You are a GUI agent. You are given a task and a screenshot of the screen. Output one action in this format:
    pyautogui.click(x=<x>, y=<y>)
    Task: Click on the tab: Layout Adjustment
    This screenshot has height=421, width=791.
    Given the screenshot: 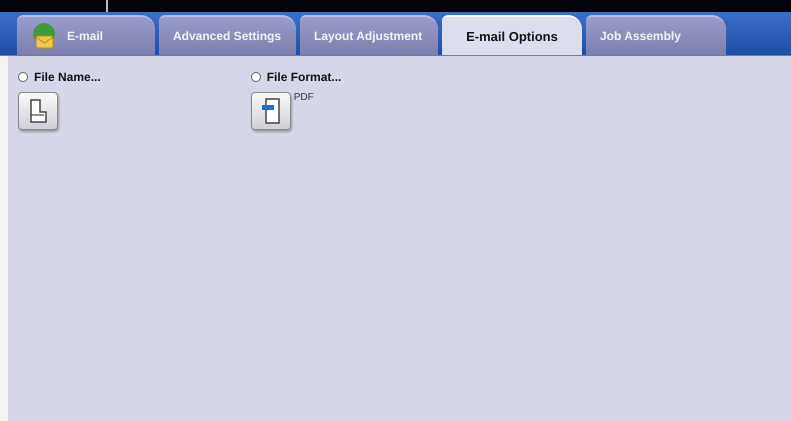 What is the action you would take?
    pyautogui.click(x=369, y=35)
    